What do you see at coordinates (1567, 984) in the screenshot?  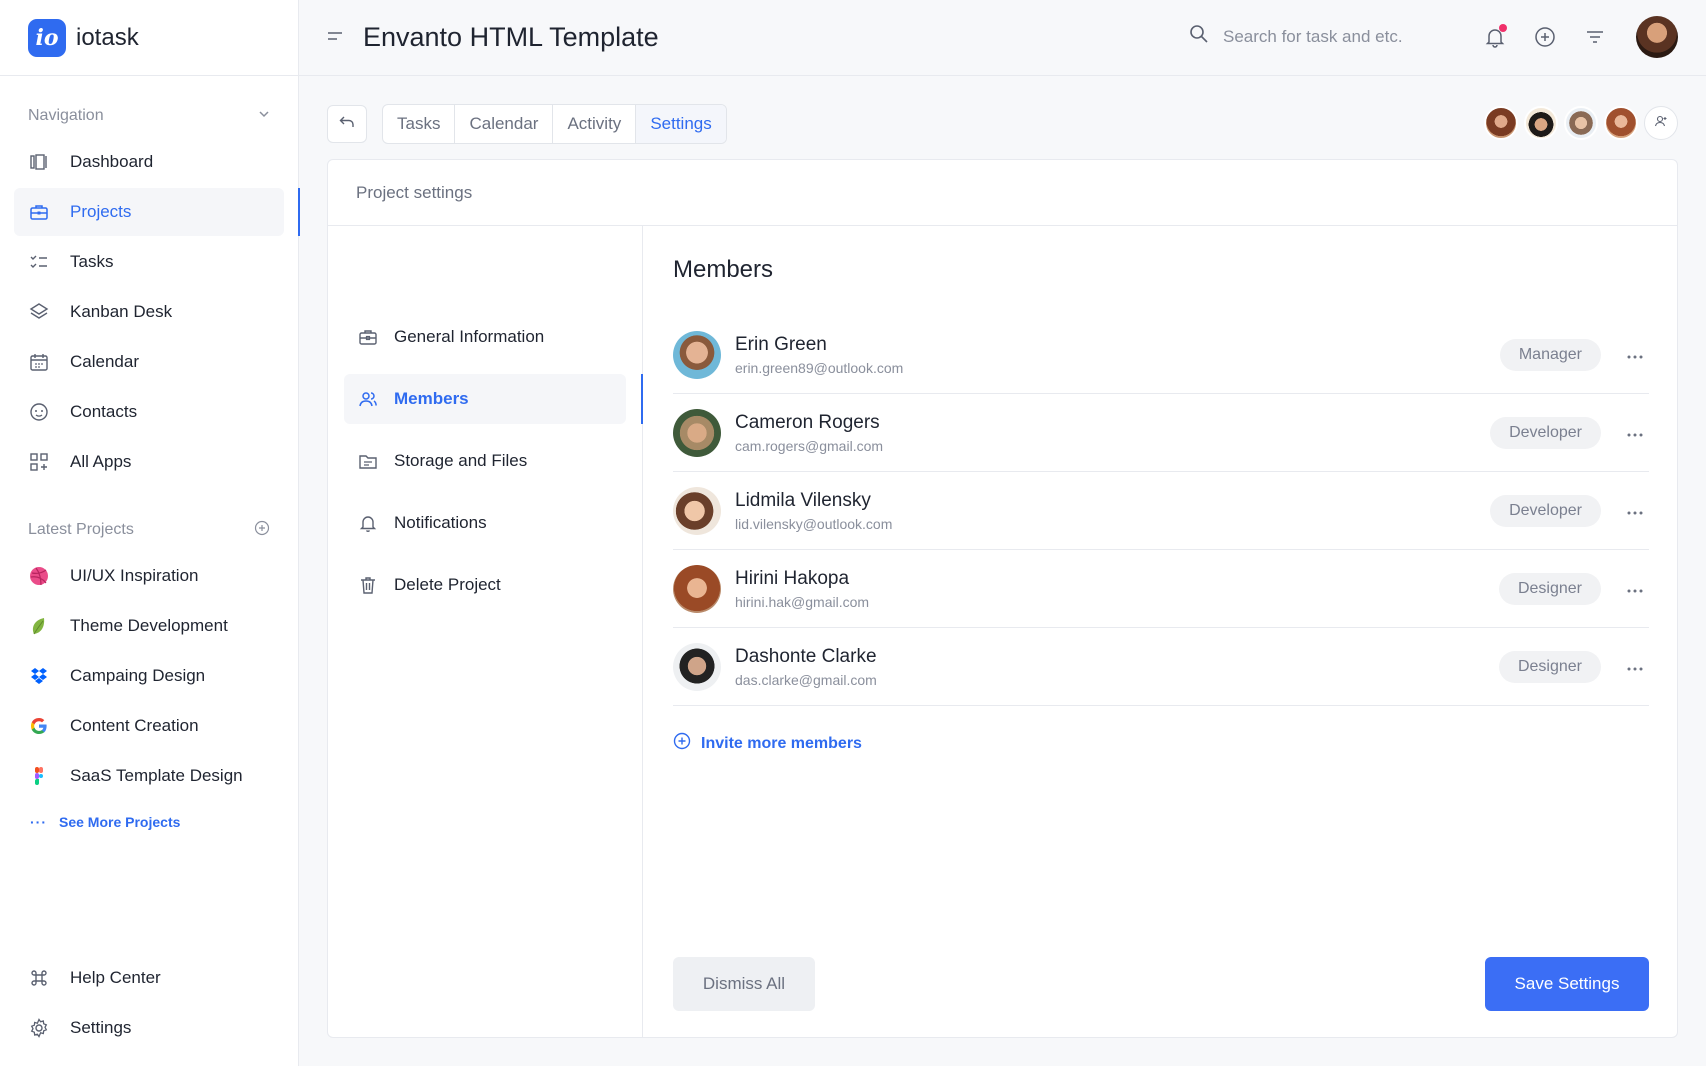 I see `save-settings-button: Save Settings` at bounding box center [1567, 984].